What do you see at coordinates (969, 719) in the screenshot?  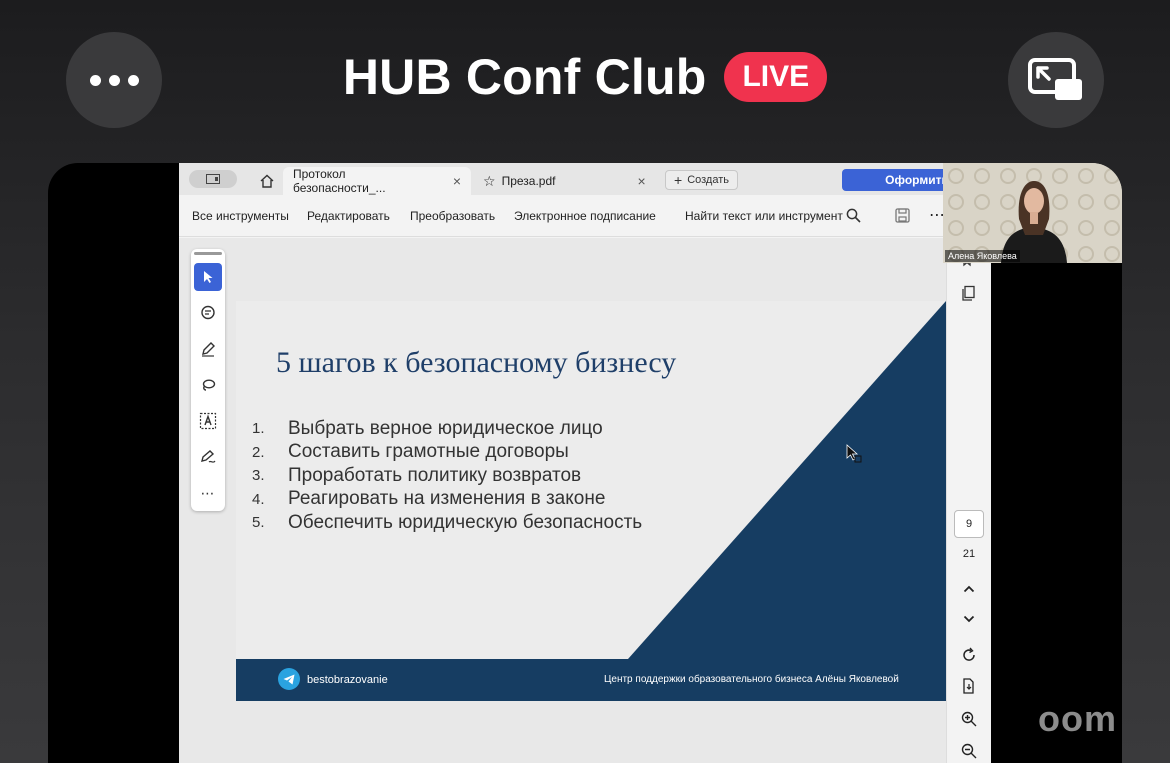 I see `zoom-in-icon` at bounding box center [969, 719].